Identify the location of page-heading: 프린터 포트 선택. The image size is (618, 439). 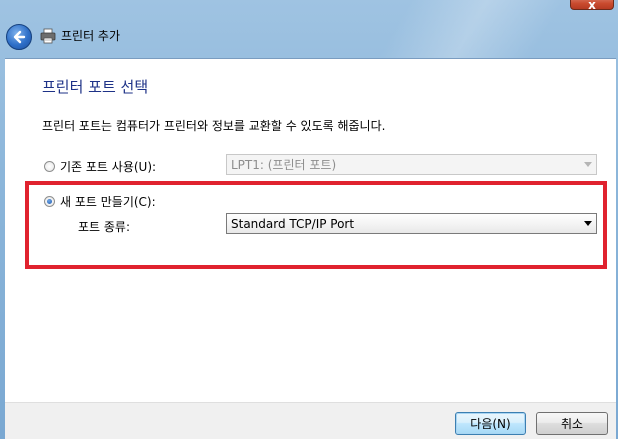
(95, 87).